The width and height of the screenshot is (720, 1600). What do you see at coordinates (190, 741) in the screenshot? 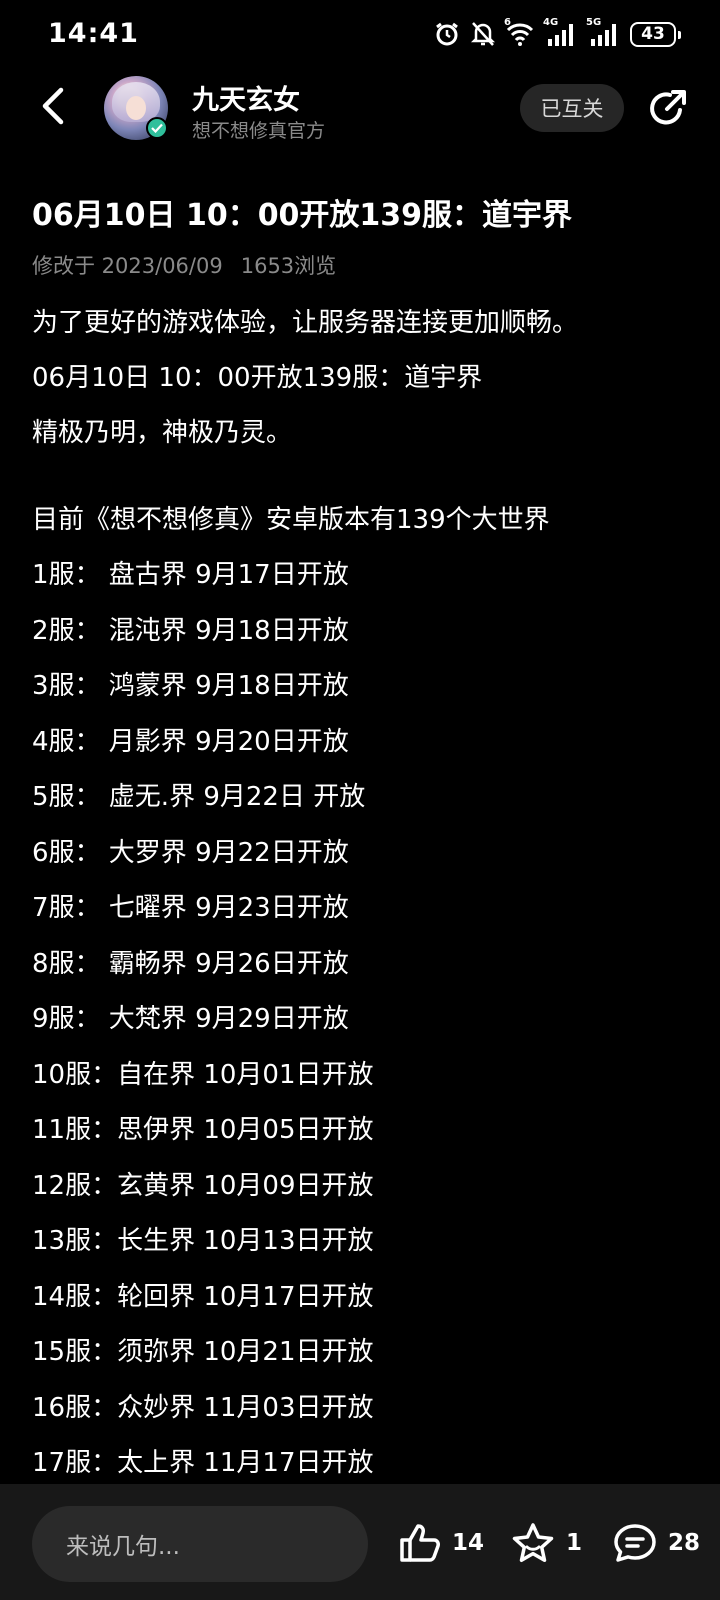
I see `server-list-item: 4服： 月影界 9月20日开放` at bounding box center [190, 741].